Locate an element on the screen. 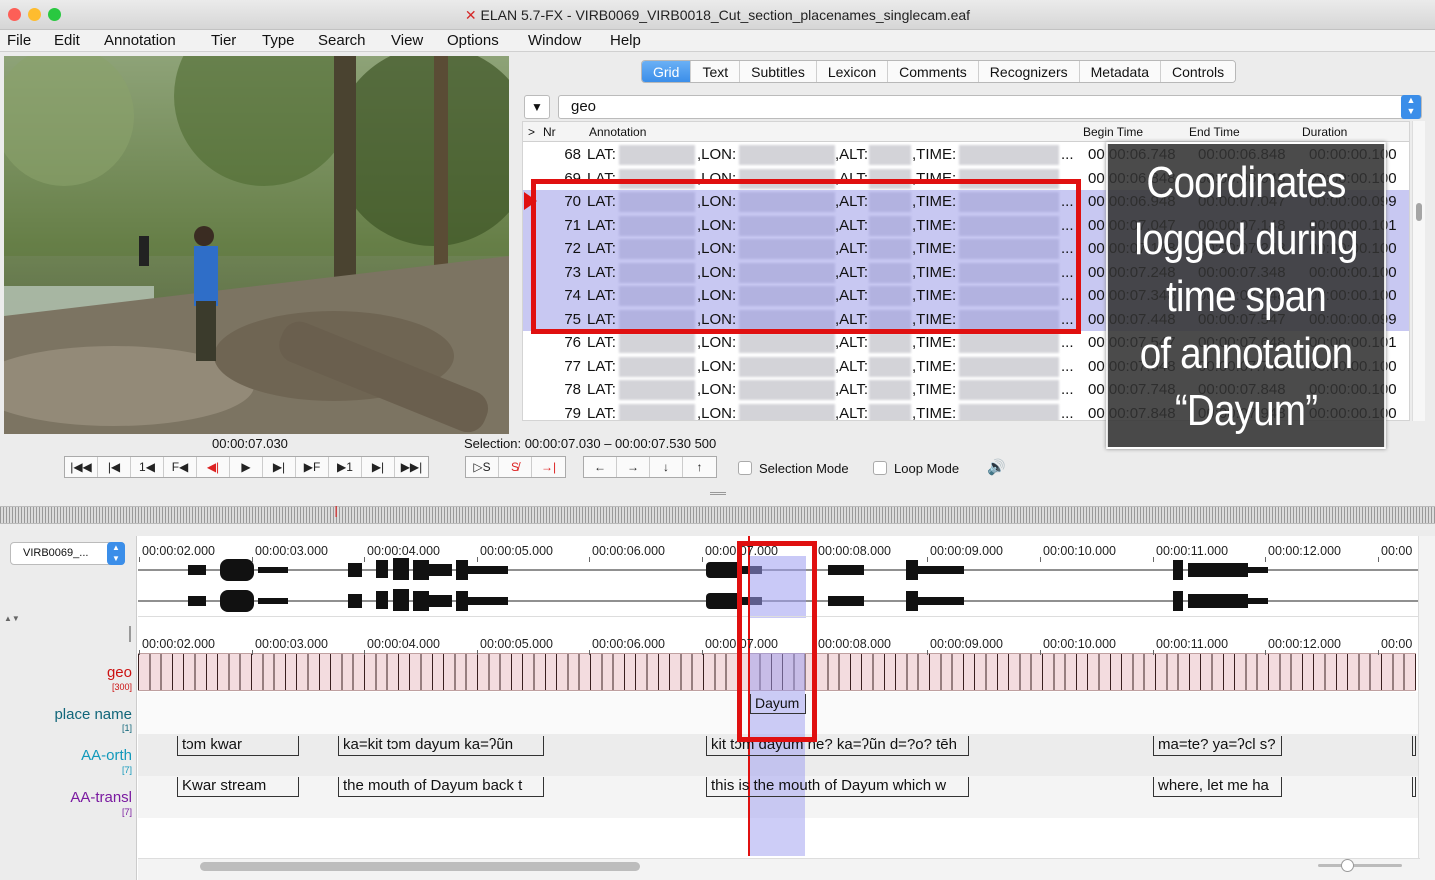  grid-header-nr: Nr is located at coordinates (549, 132).